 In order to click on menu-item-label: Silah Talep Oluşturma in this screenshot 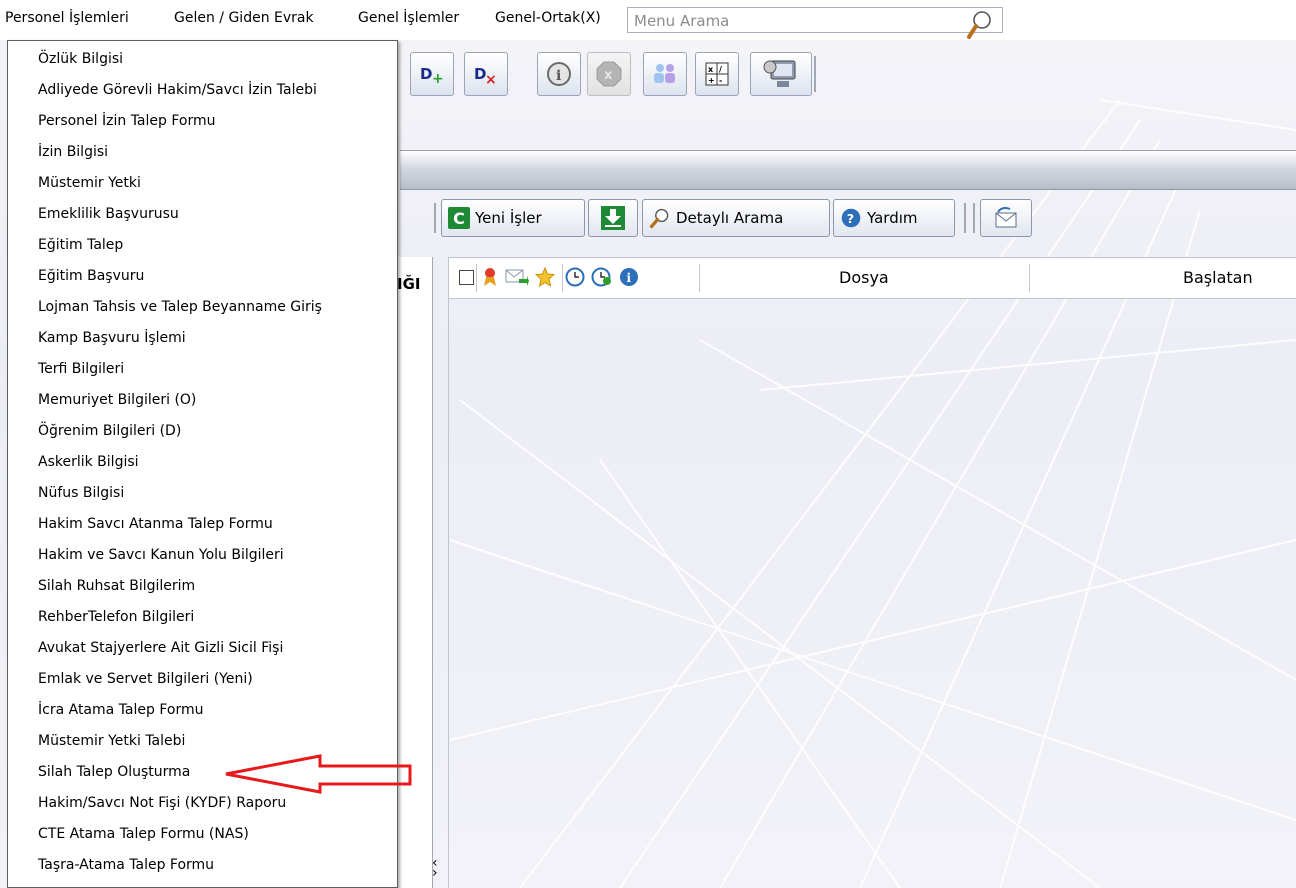, I will do `click(114, 772)`.